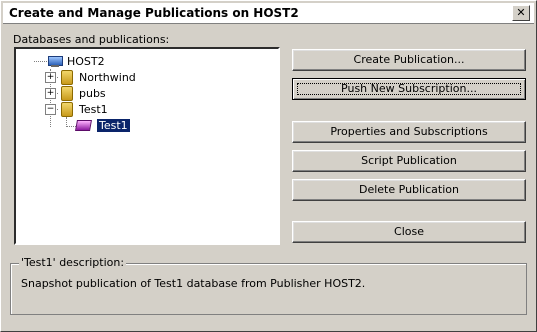 Image resolution: width=537 pixels, height=332 pixels. Describe the element at coordinates (409, 232) in the screenshot. I see `close-button: Close` at that location.